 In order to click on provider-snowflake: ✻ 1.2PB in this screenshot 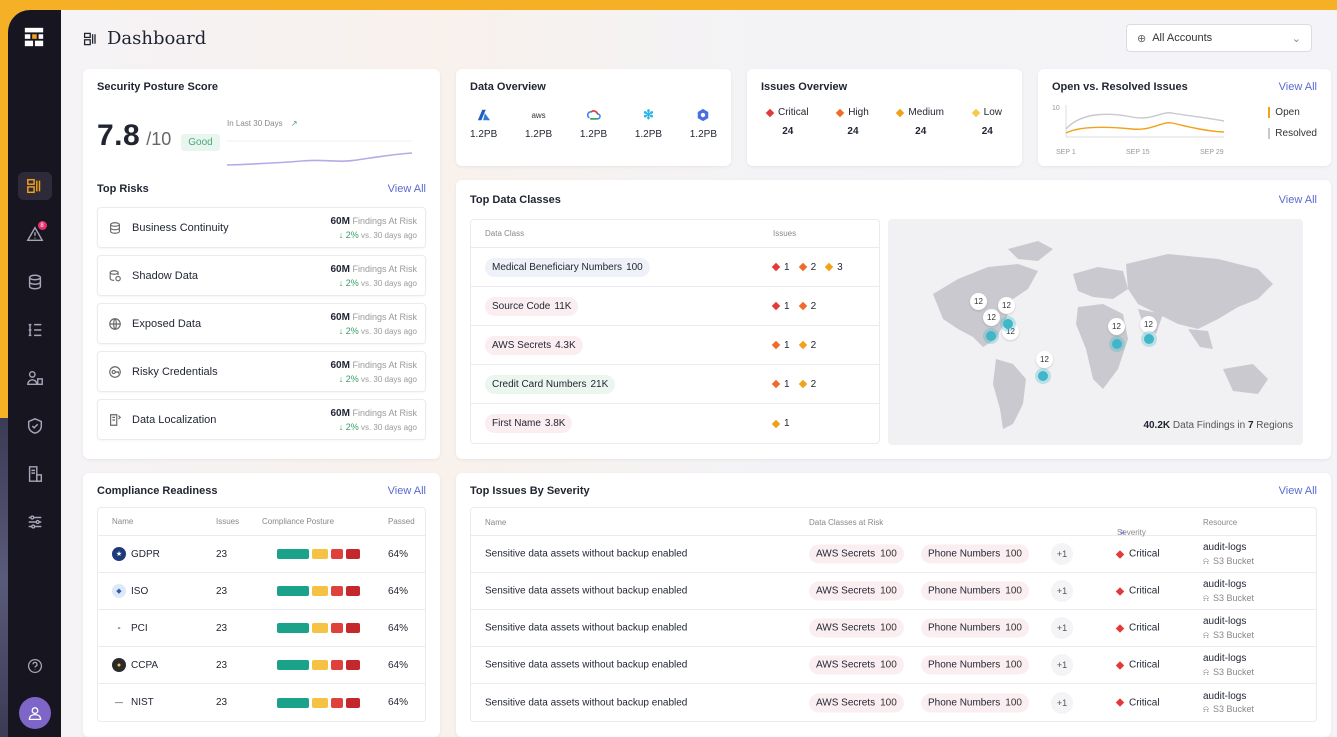, I will do `click(648, 123)`.